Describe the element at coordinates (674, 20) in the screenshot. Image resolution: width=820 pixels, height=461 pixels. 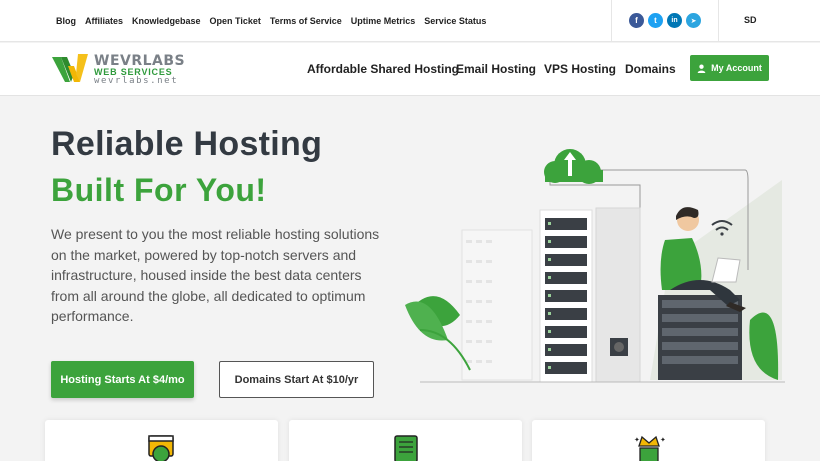
I see `linkedin-icon: in` at that location.